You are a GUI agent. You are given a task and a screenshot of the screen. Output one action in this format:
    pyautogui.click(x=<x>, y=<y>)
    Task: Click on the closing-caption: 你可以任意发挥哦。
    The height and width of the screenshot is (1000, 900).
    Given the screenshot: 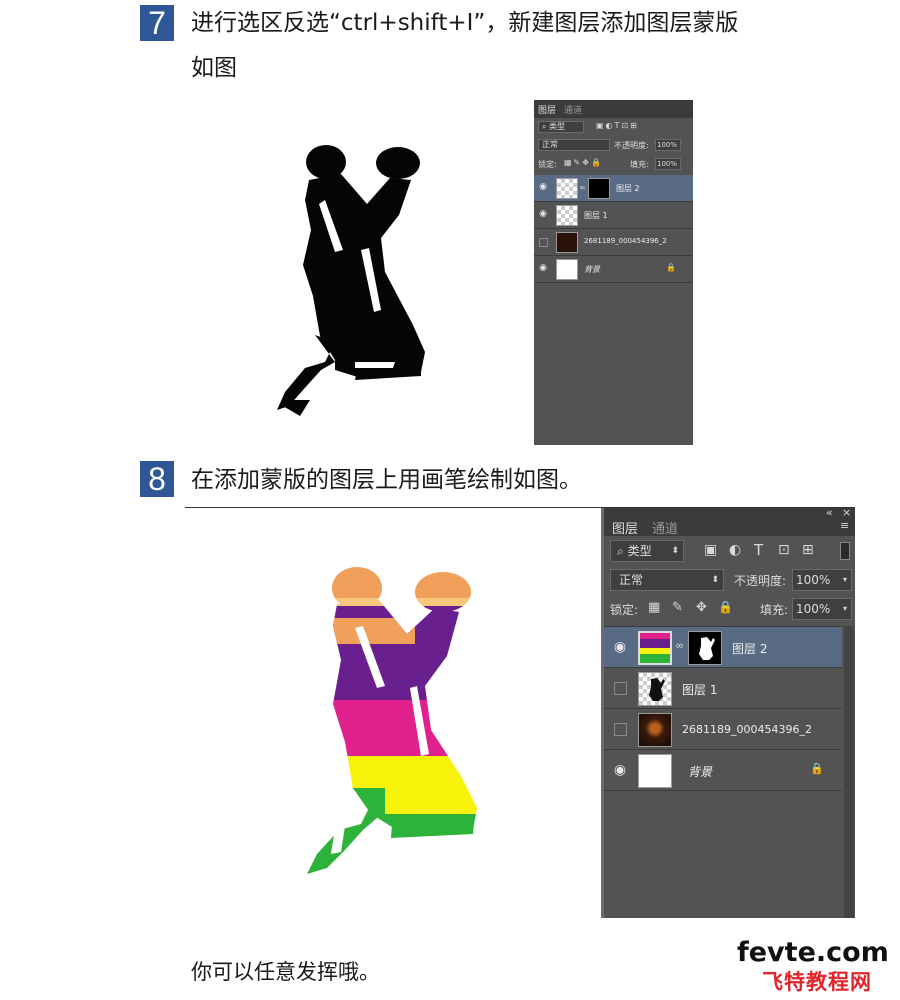 What is the action you would take?
    pyautogui.click(x=285, y=972)
    